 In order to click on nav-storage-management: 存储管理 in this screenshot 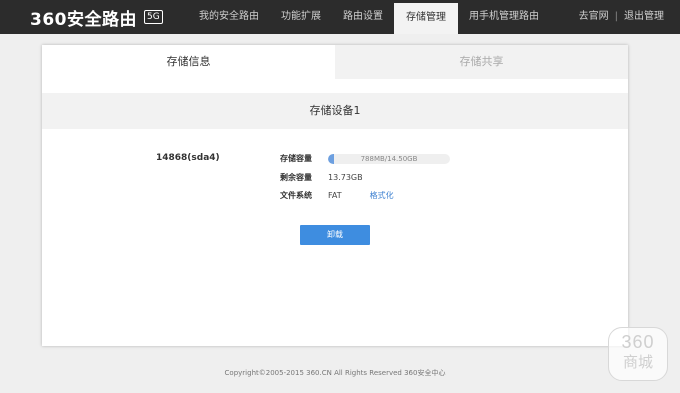, I will do `click(426, 18)`.